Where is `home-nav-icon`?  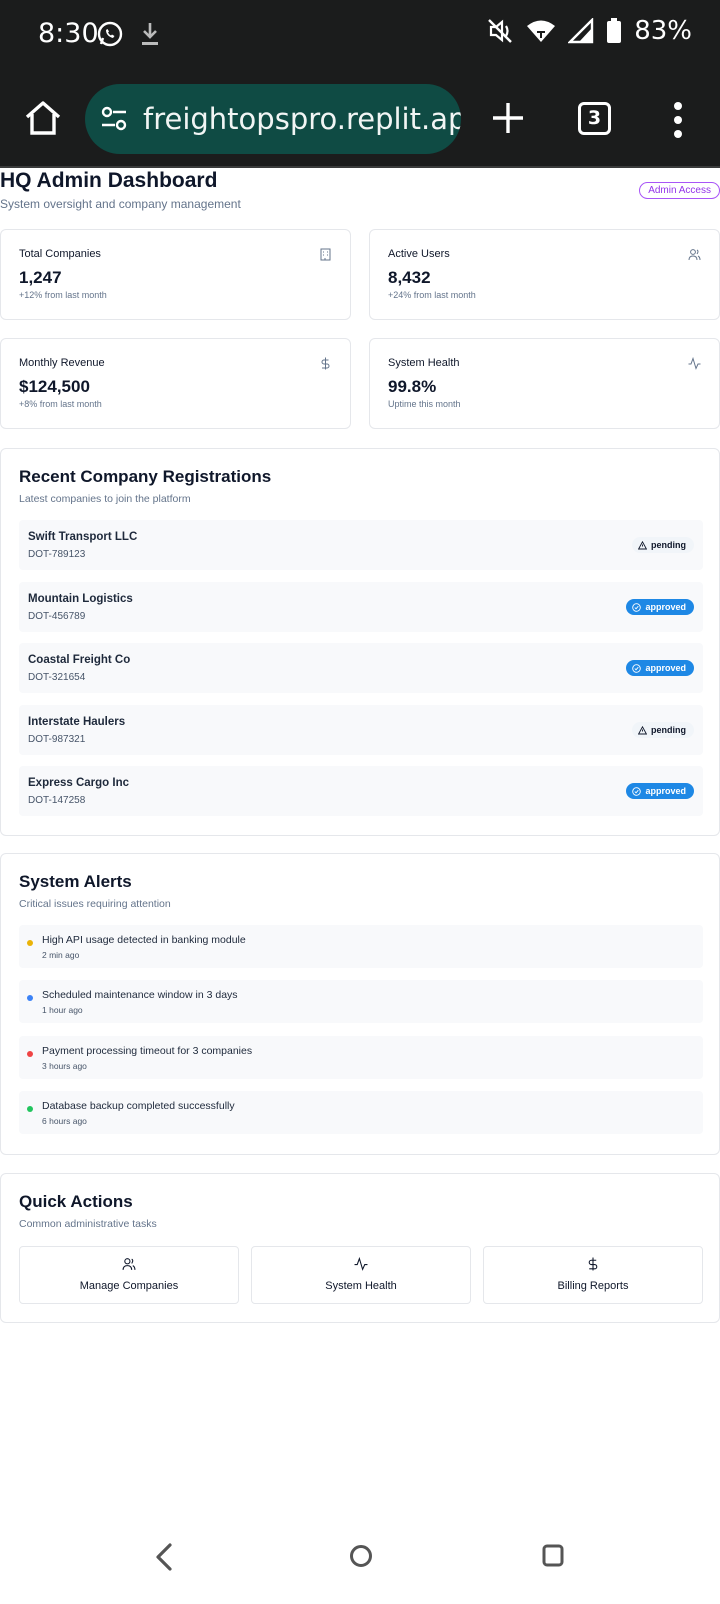 home-nav-icon is located at coordinates (361, 1556).